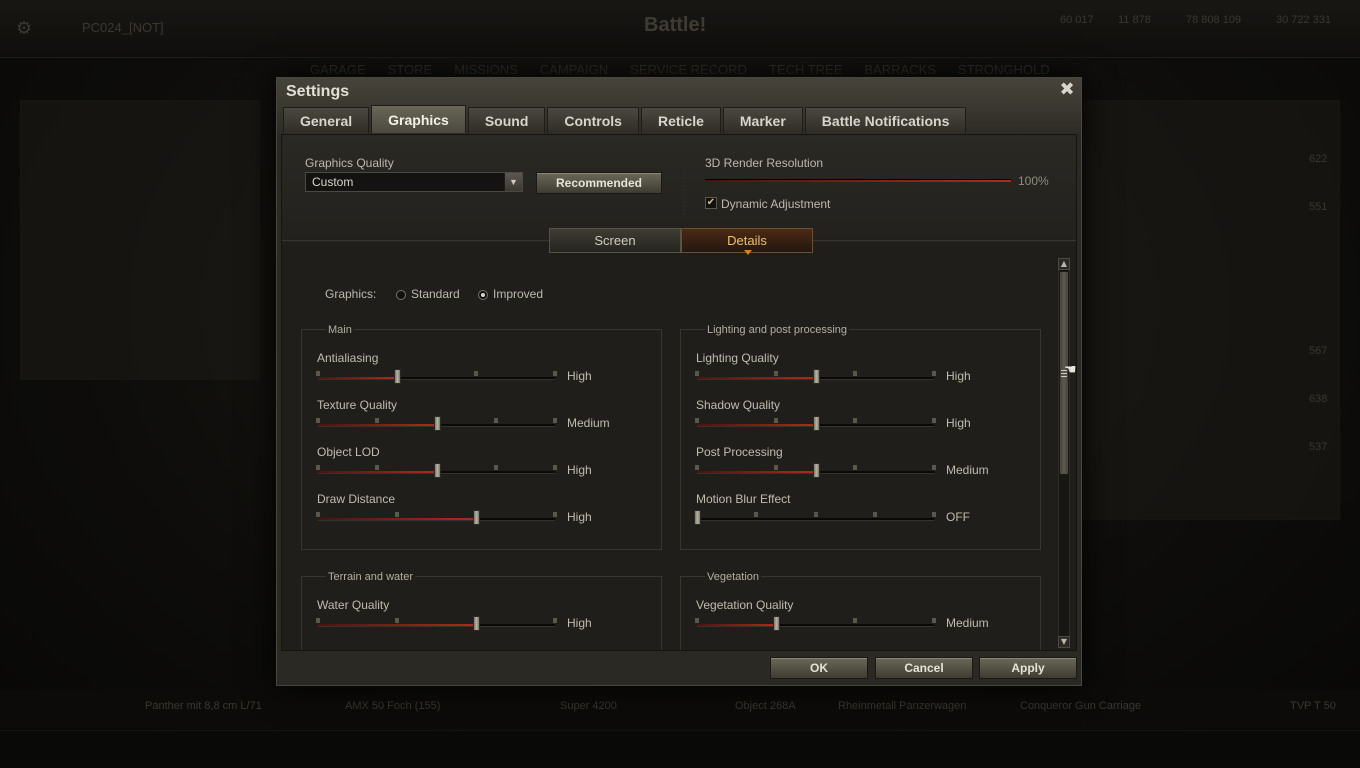 The image size is (1360, 768). Describe the element at coordinates (764, 163) in the screenshot. I see `render-resolution-label: 3D Render Resolution` at that location.